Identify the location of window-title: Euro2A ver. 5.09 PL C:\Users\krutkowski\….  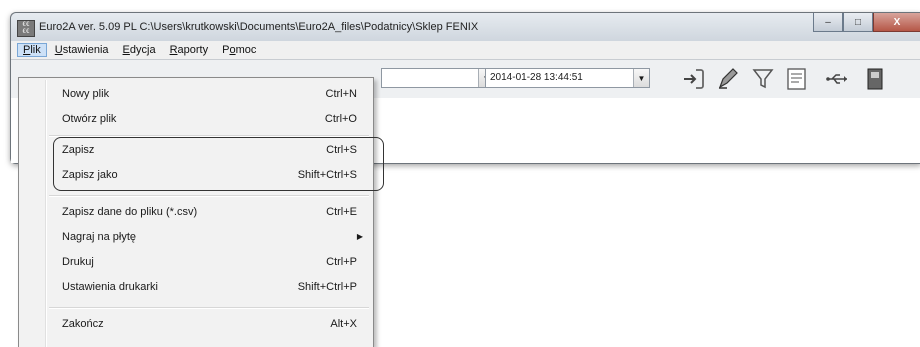
(259, 27).